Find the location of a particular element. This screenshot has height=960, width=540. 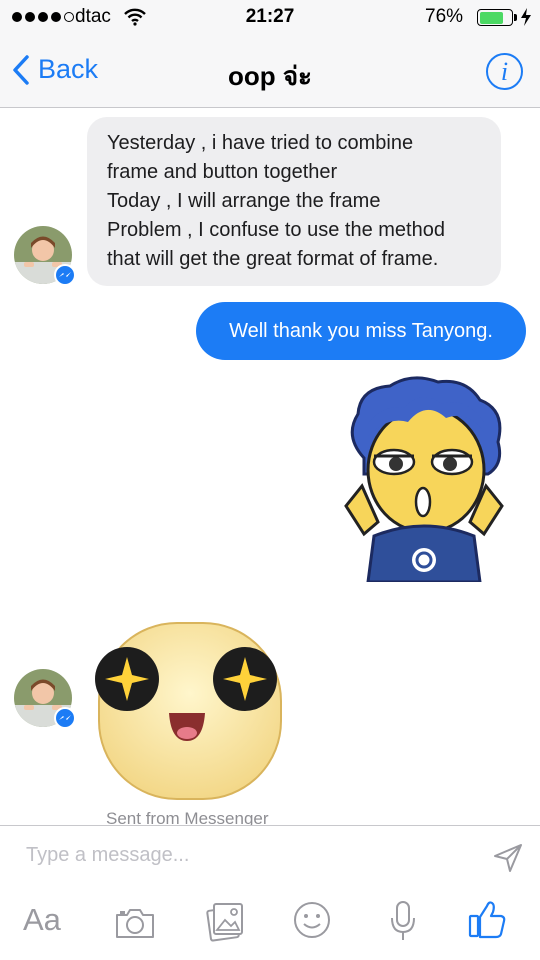

send-icon is located at coordinates (508, 858).